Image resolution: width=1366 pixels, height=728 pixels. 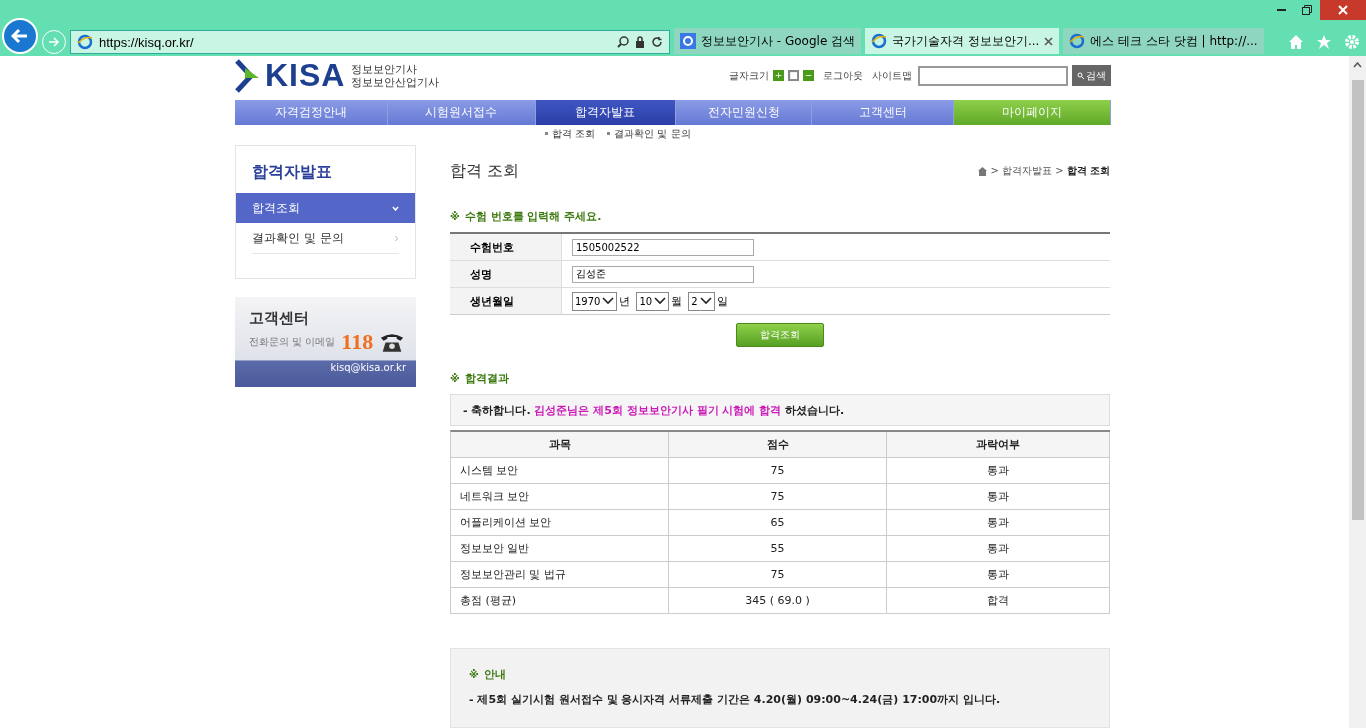 I want to click on window-close-button, so click(x=1343, y=10).